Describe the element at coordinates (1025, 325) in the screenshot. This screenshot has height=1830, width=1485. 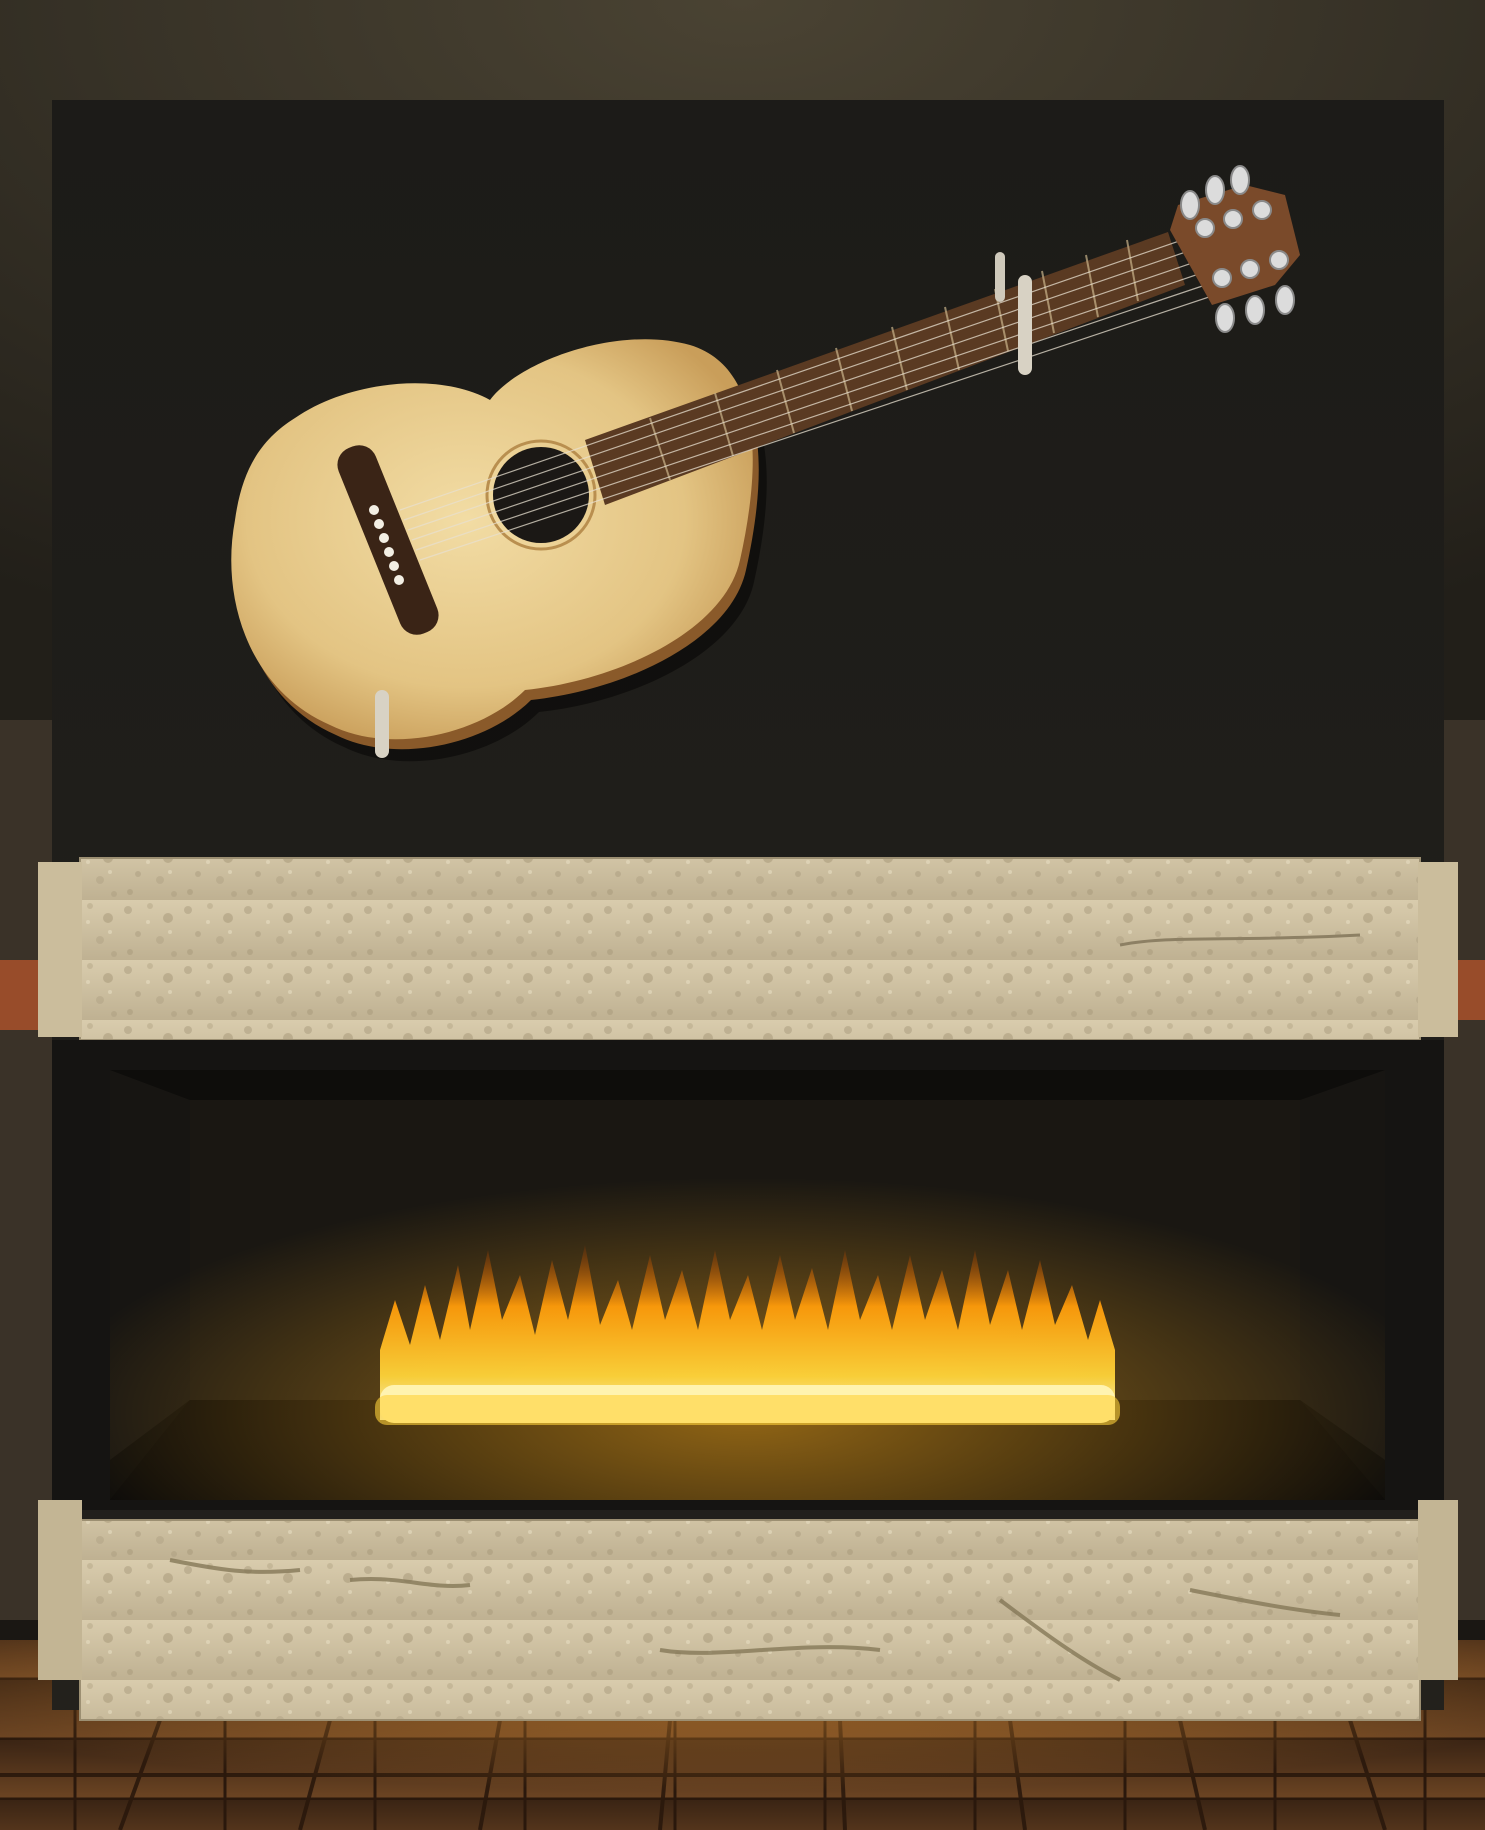
I see `wall-hook-upper` at that location.